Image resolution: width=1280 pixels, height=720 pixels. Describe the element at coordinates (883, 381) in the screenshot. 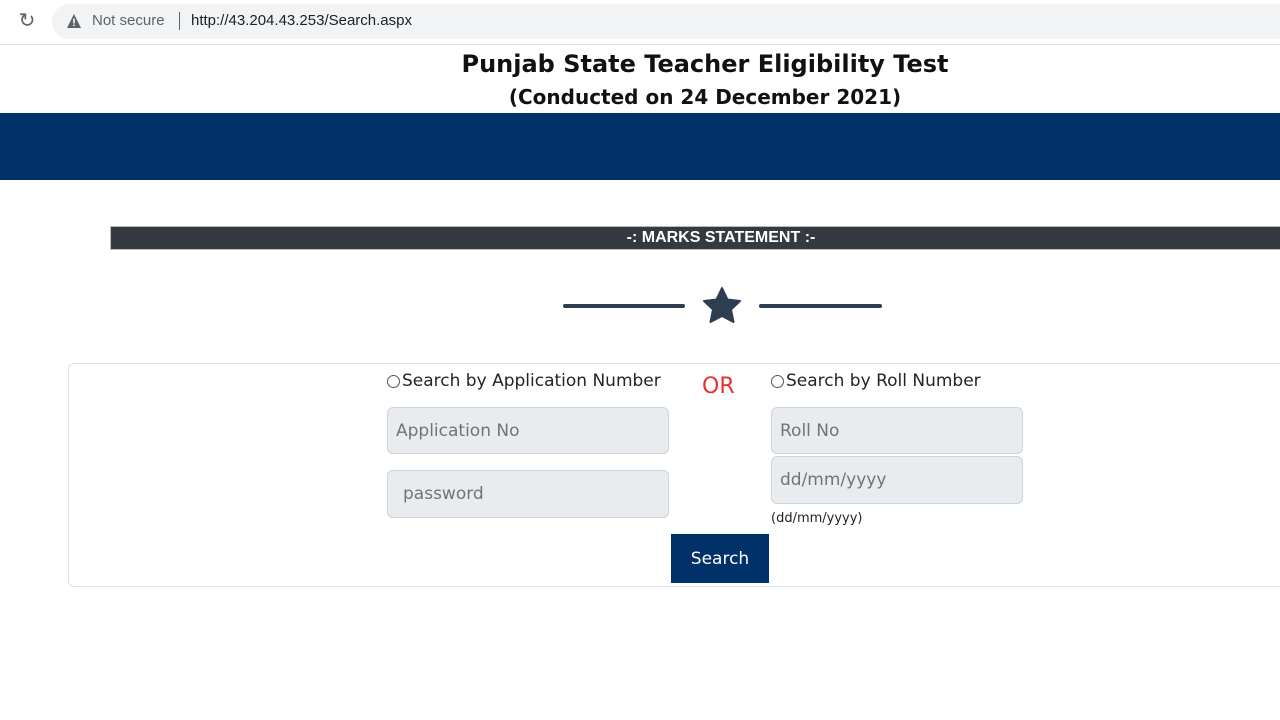

I see `radio-roll-label: Search by Roll Number` at that location.